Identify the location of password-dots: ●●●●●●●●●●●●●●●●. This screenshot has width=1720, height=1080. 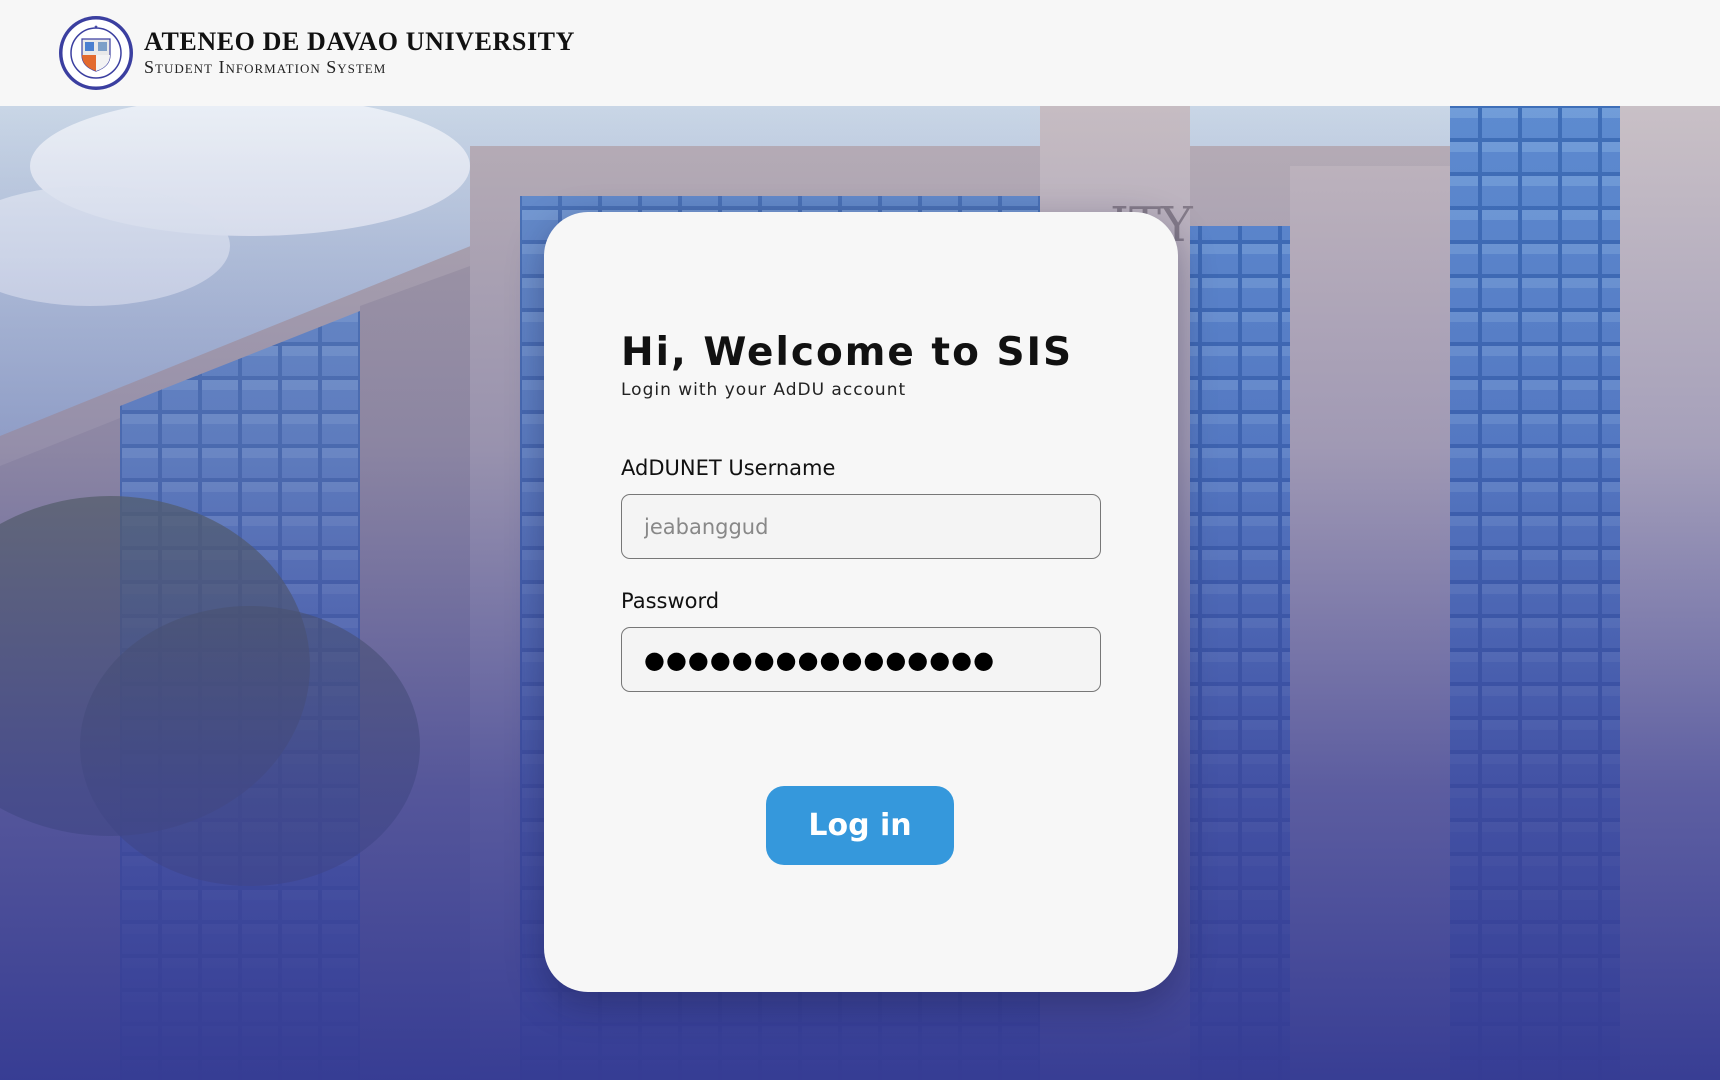
(820, 659).